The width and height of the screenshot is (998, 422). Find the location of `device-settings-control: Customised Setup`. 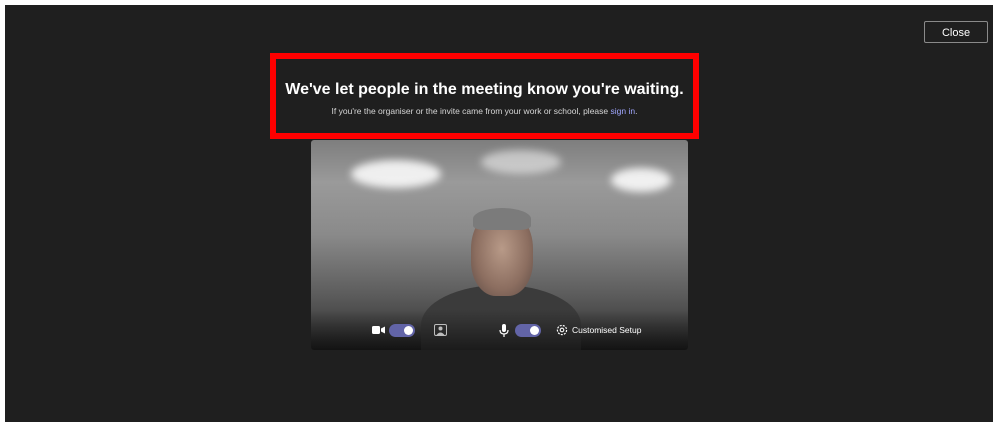

device-settings-control: Customised Setup is located at coordinates (598, 330).